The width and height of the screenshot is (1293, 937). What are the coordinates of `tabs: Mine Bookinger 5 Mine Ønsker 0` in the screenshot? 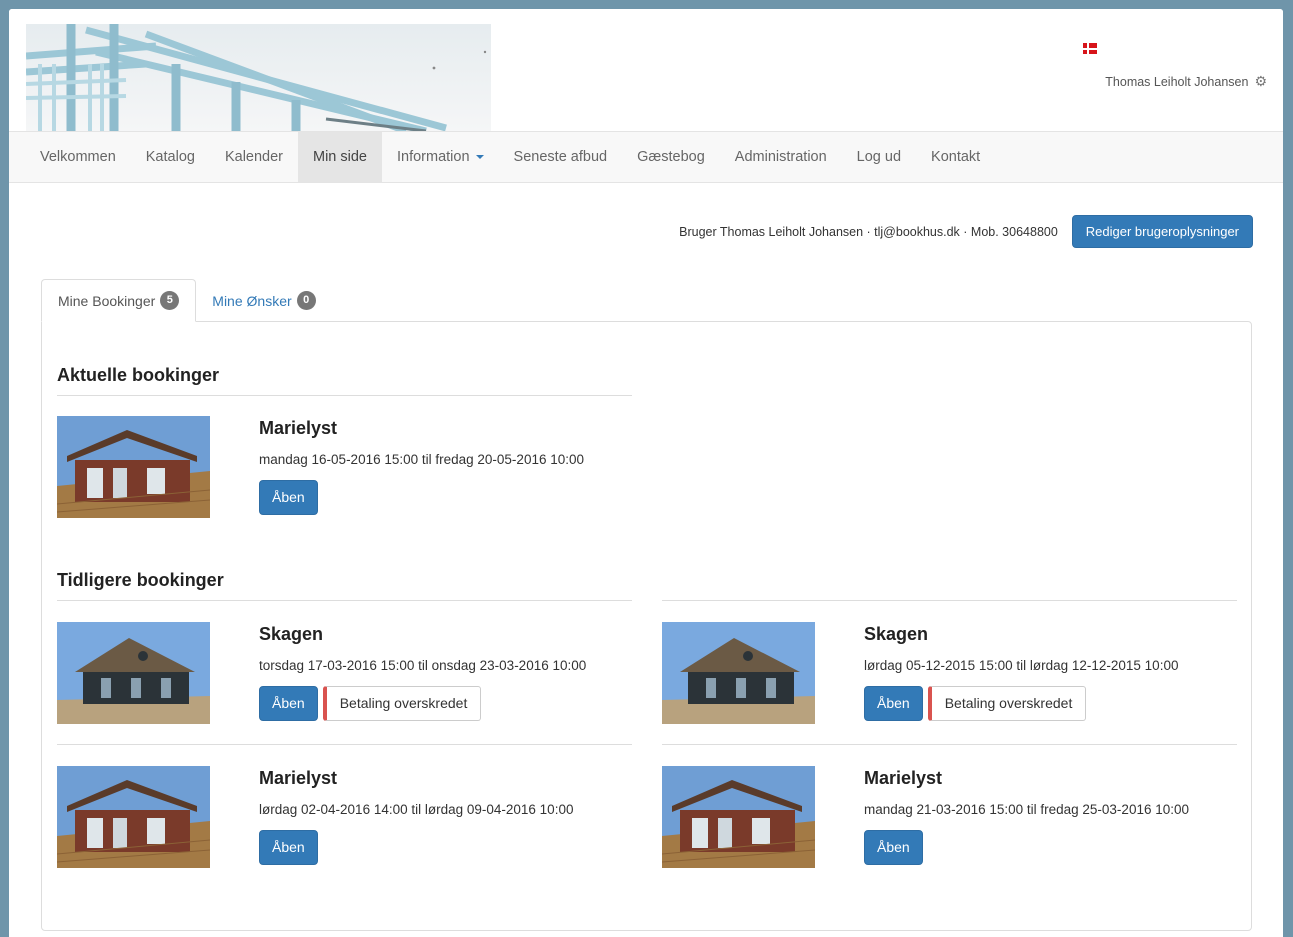 It's located at (186, 300).